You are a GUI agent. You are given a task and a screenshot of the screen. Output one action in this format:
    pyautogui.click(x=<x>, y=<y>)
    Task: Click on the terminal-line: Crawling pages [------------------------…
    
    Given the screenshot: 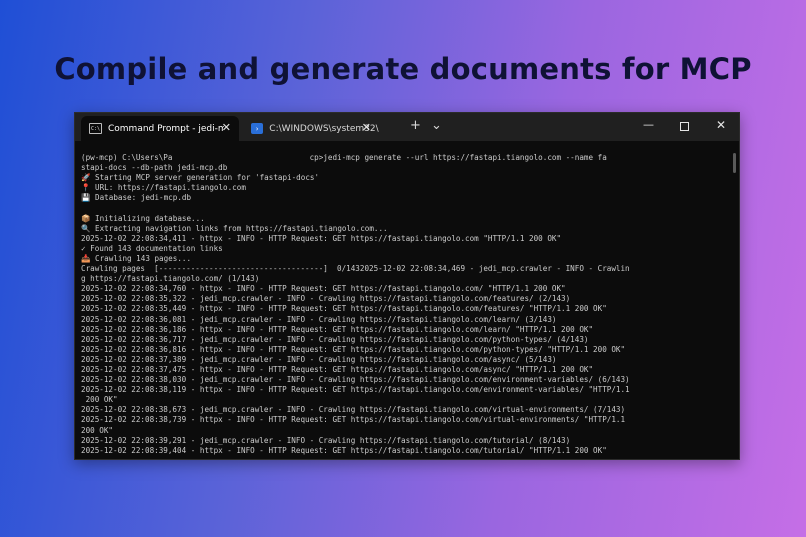 What is the action you would take?
    pyautogui.click(x=355, y=269)
    